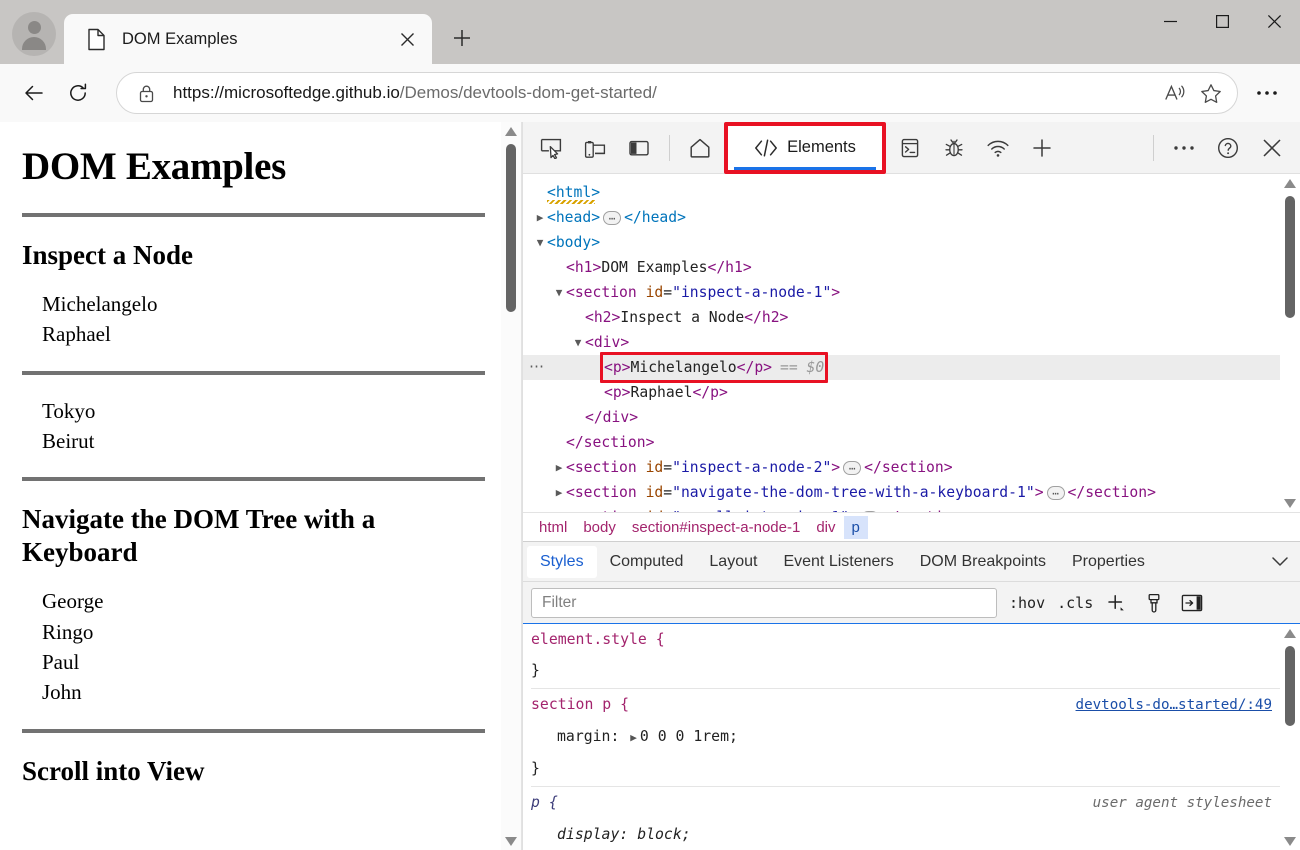  What do you see at coordinates (34, 34) in the screenshot?
I see `profile-avatar-icon` at bounding box center [34, 34].